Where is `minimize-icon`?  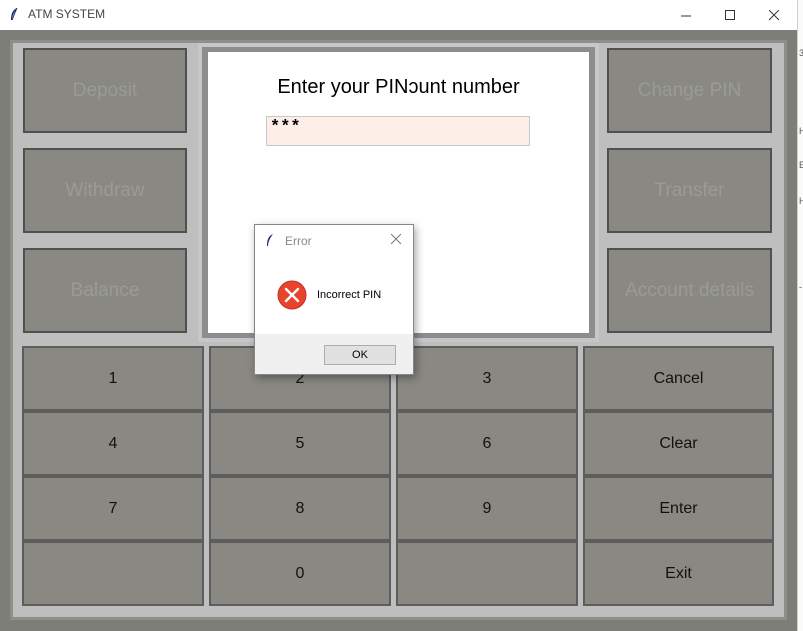 minimize-icon is located at coordinates (685, 15).